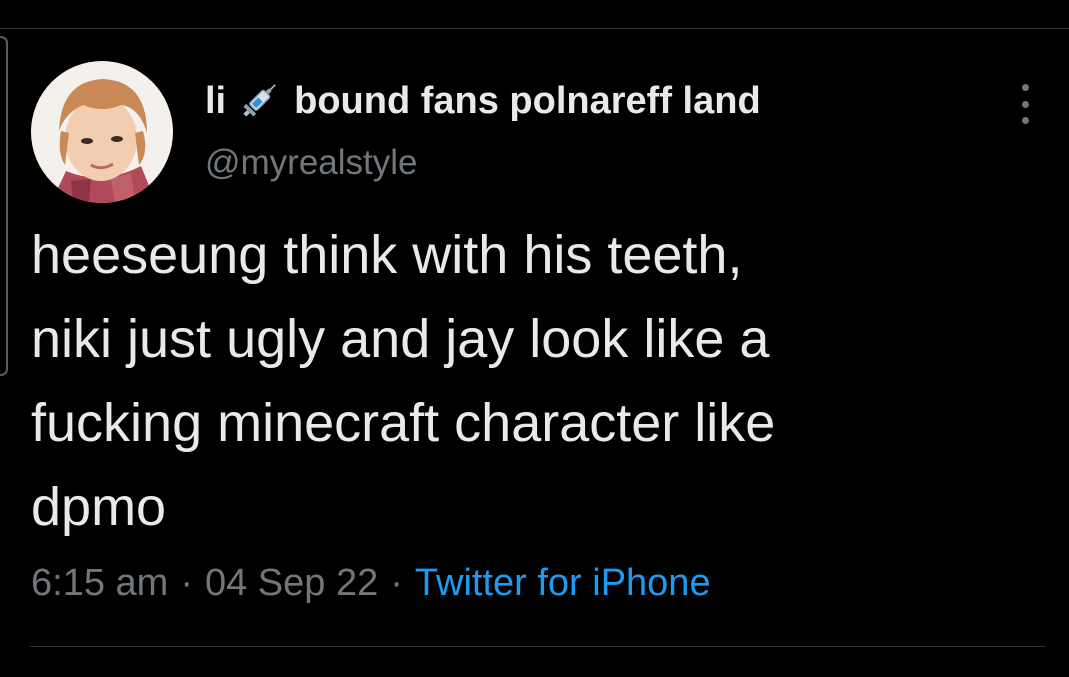 This screenshot has width=1069, height=677. What do you see at coordinates (311, 163) in the screenshot?
I see `user-handle: @myrealstyle` at bounding box center [311, 163].